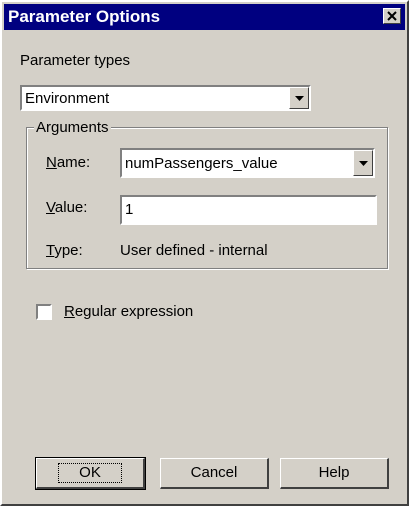 The image size is (409, 506). I want to click on arguments-legend: Arguments, so click(72, 127).